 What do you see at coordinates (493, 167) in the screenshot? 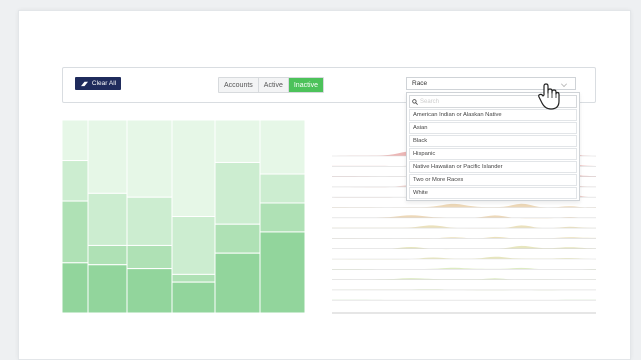
I see `dropdown-option: Native Hawaiian or Pacific Islander` at bounding box center [493, 167].